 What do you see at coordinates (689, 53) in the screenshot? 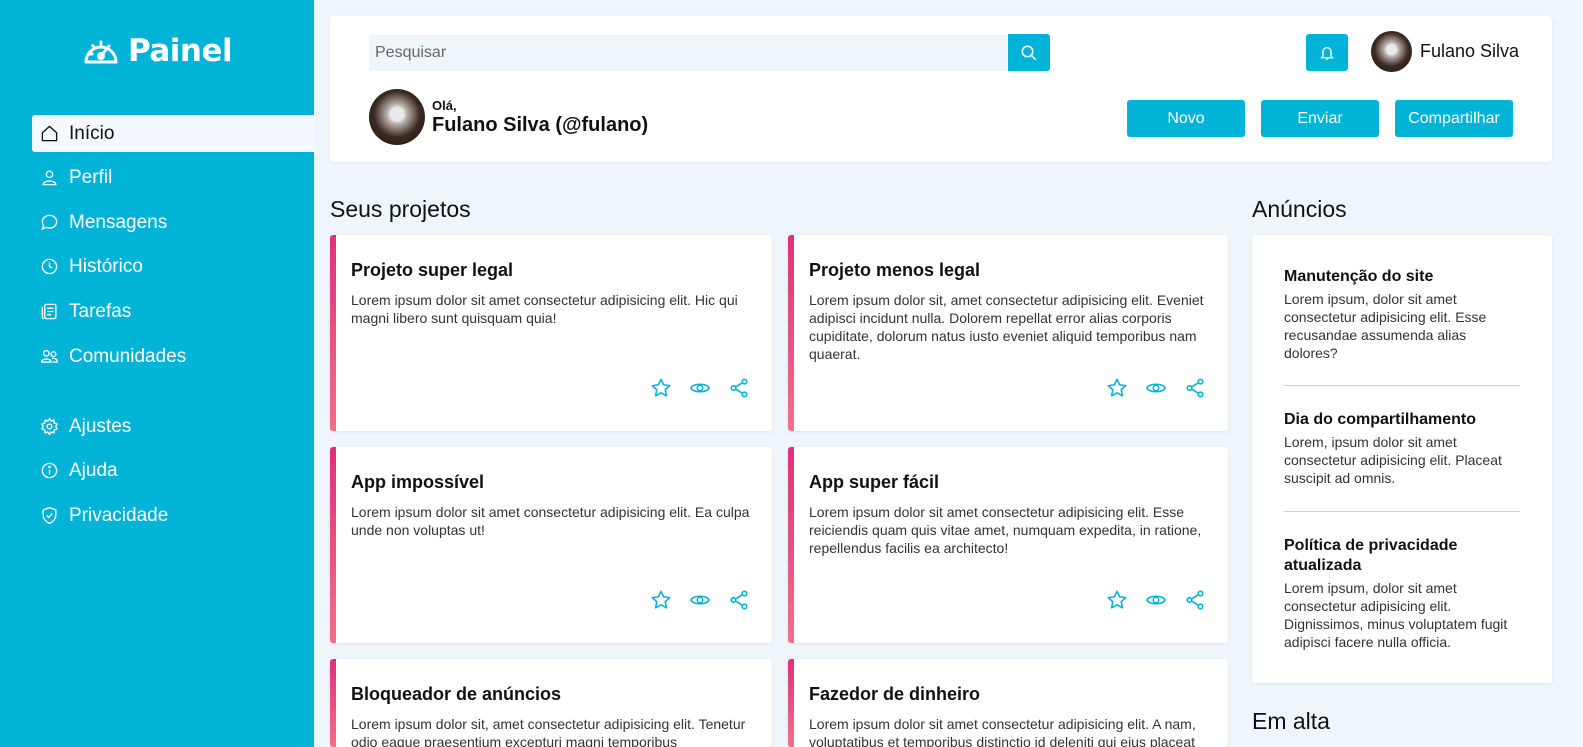
I see `search-input` at bounding box center [689, 53].